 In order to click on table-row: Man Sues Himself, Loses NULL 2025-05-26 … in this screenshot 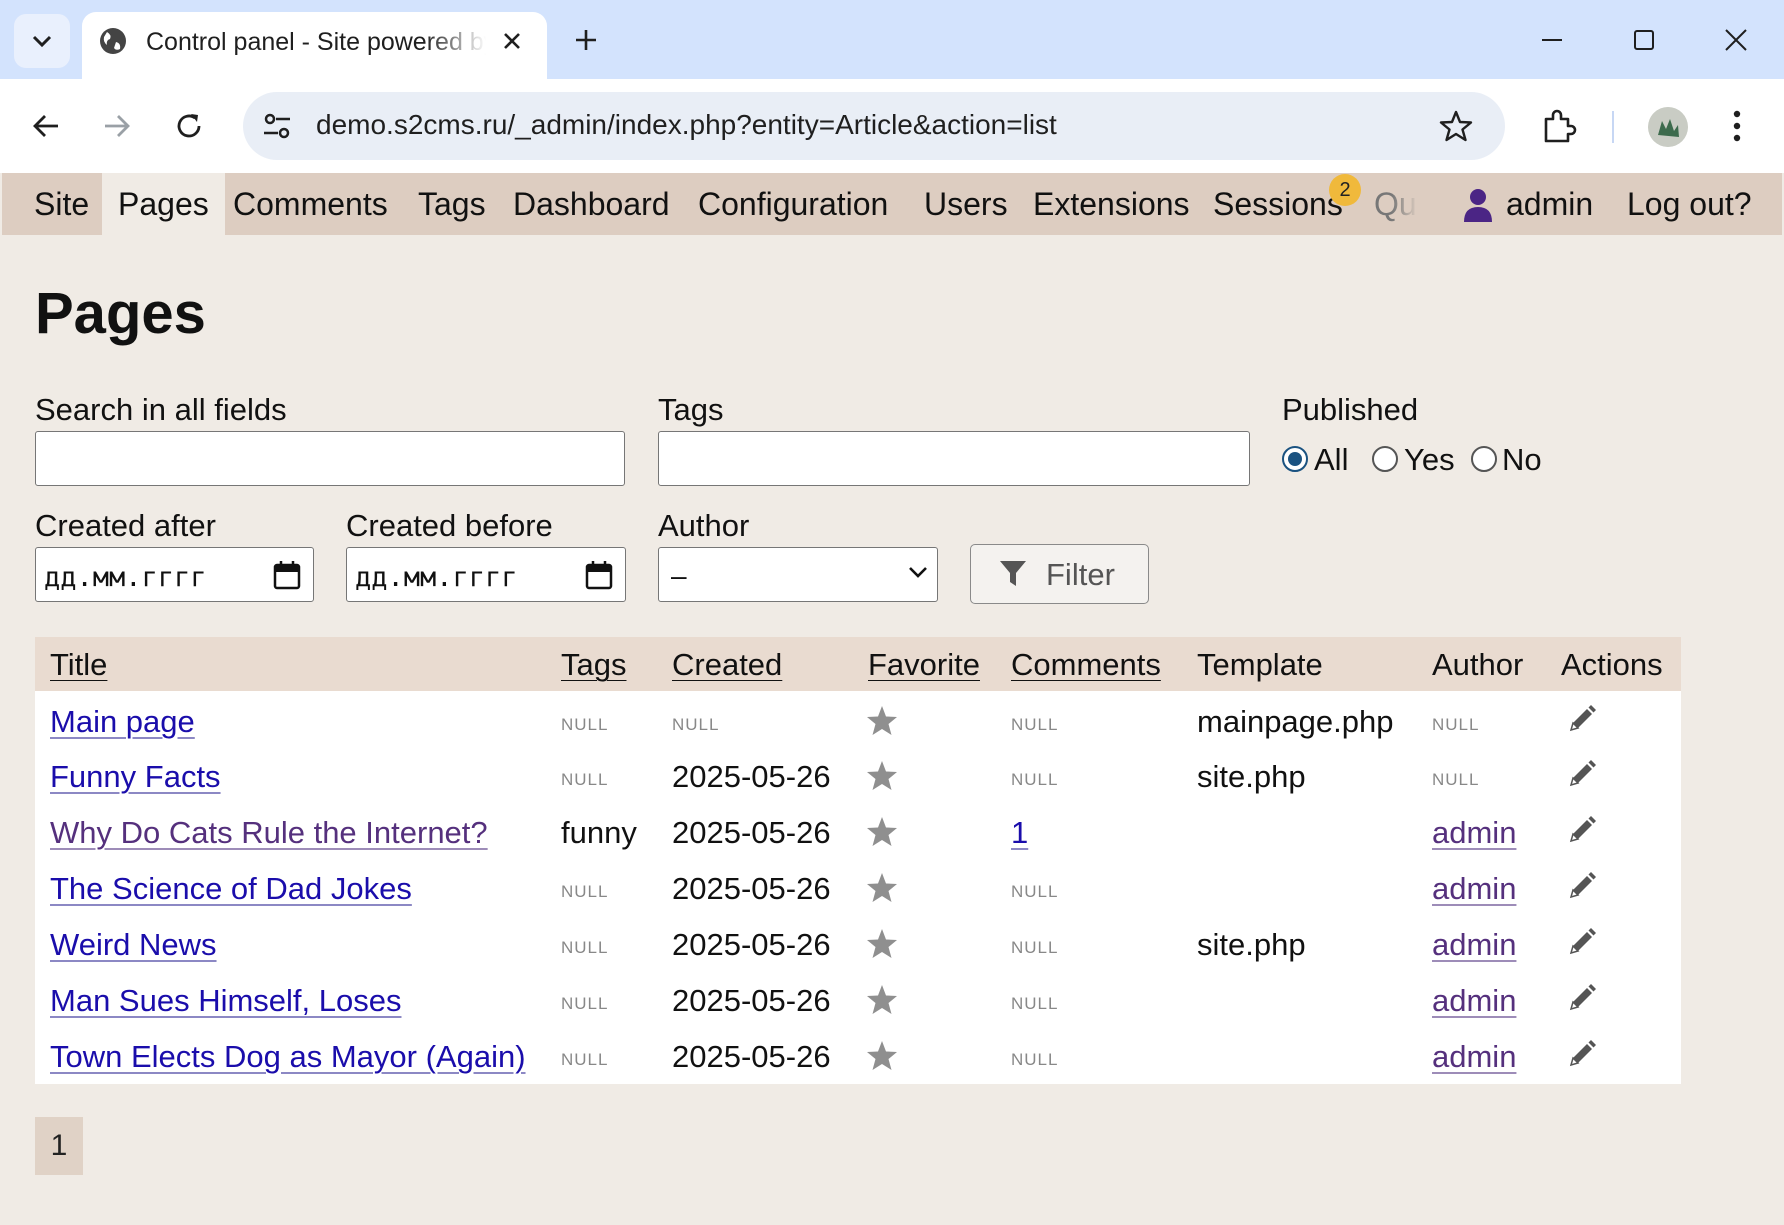, I will do `click(858, 1000)`.